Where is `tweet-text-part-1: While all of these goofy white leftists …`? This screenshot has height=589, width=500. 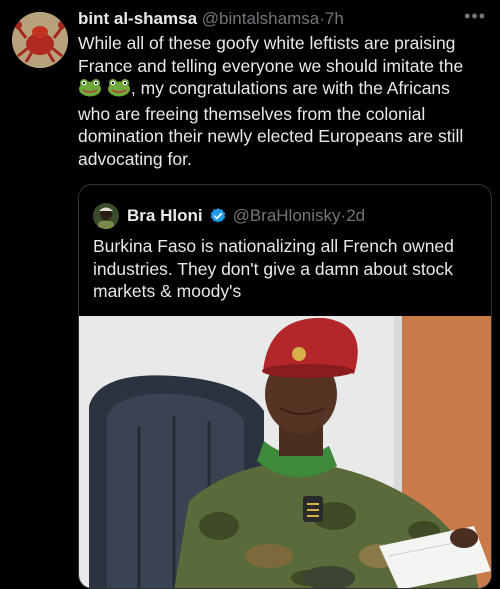 tweet-text-part-1: While all of these goofy white leftists … is located at coordinates (271, 54).